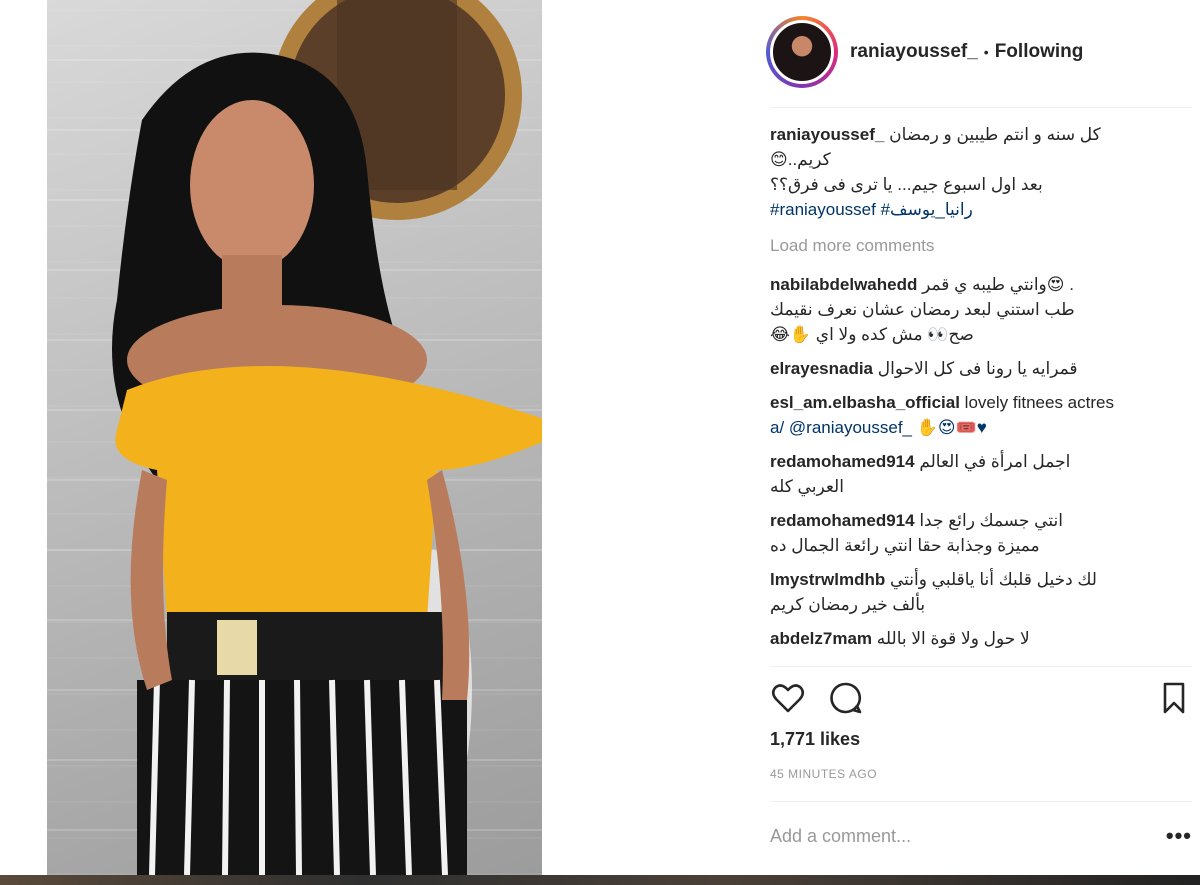 The height and width of the screenshot is (885, 1200). Describe the element at coordinates (600, 880) in the screenshot. I see `bottom-background-strip` at that location.